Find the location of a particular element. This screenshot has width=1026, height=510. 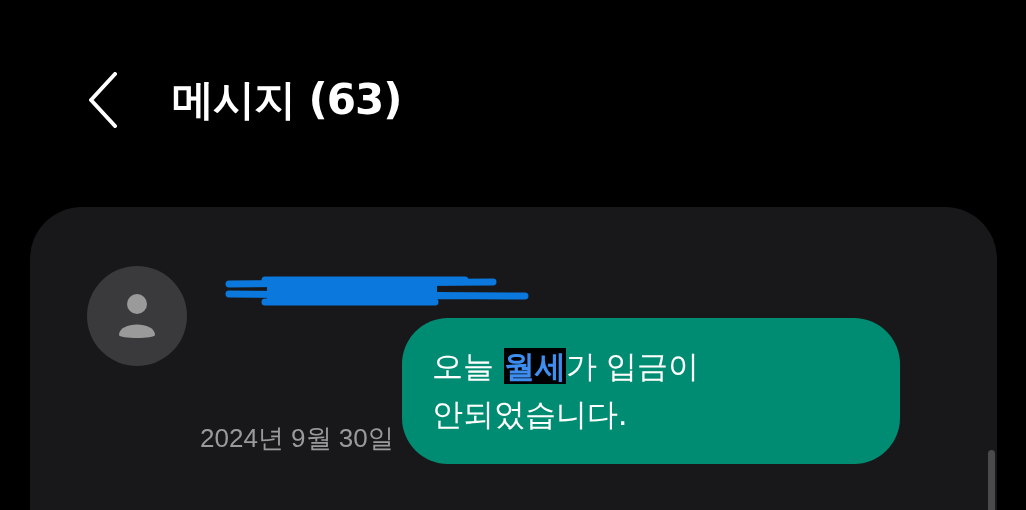

message-date: 2024년 9월 30일 is located at coordinates (297, 438).